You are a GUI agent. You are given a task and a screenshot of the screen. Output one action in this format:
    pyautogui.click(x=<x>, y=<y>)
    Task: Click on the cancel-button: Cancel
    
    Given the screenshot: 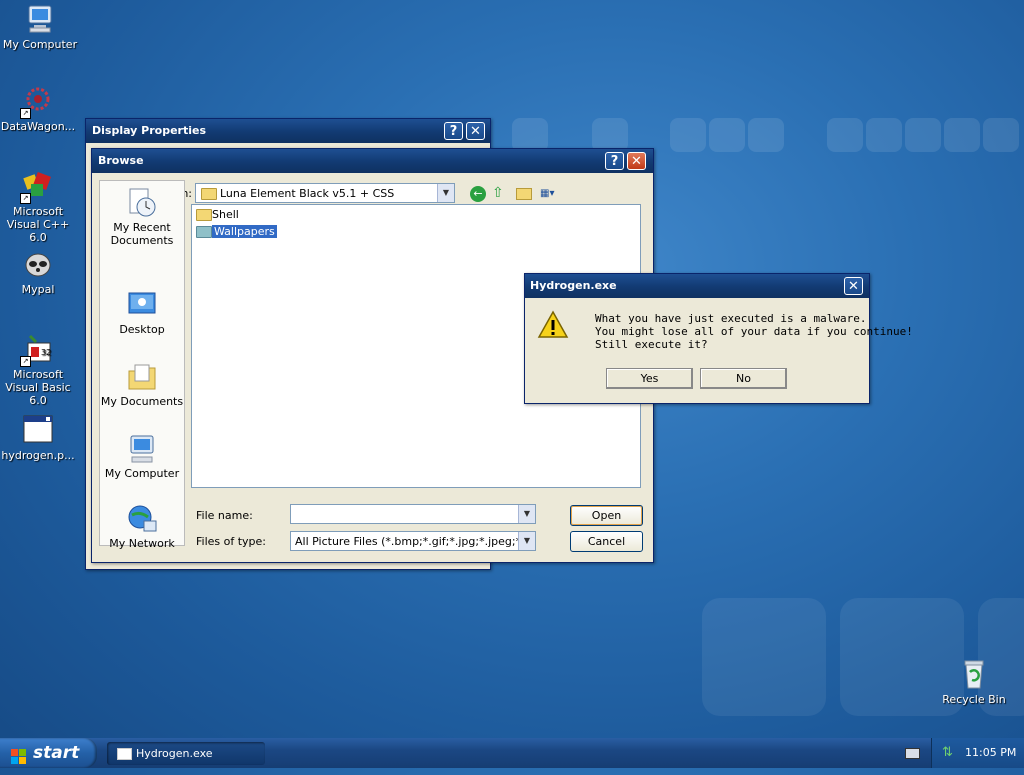 What is the action you would take?
    pyautogui.click(x=606, y=541)
    